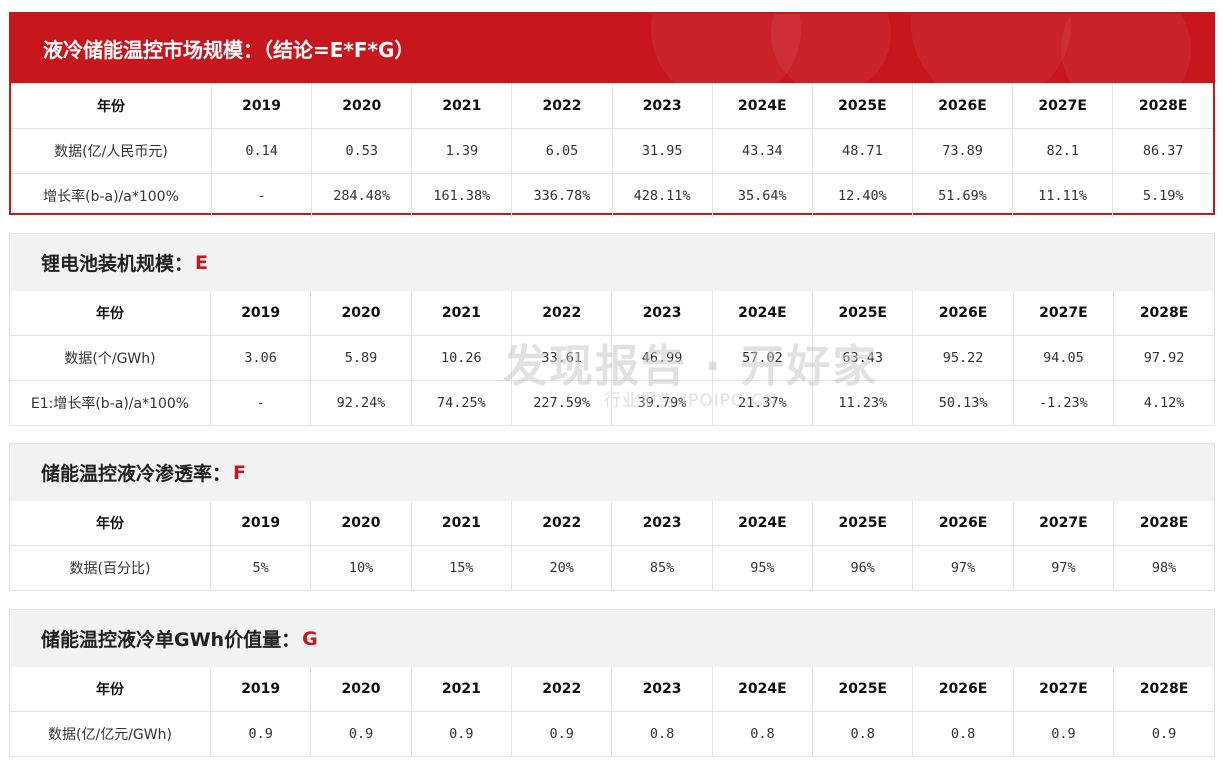  I want to click on row-label: 增长率(b-a)/a*100%, so click(111, 195).